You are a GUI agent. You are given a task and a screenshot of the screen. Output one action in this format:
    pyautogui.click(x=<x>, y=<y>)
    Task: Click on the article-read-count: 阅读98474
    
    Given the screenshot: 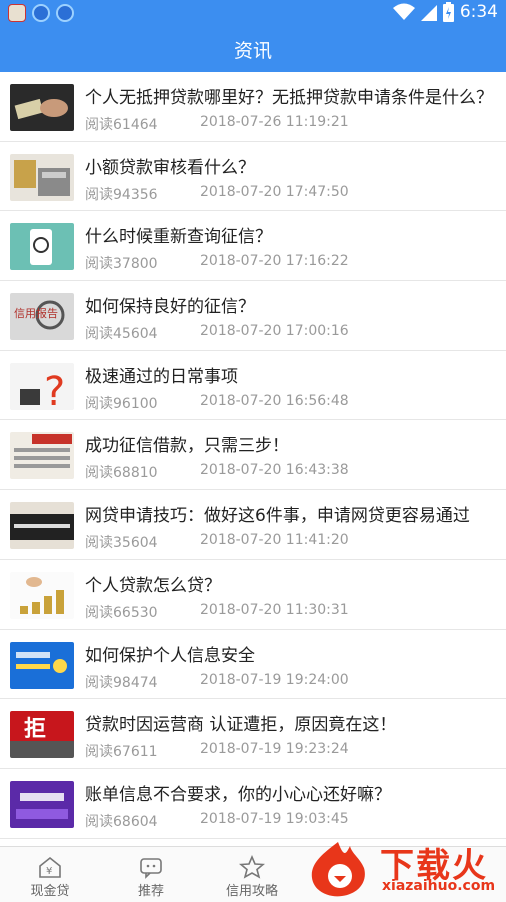 What is the action you would take?
    pyautogui.click(x=121, y=682)
    